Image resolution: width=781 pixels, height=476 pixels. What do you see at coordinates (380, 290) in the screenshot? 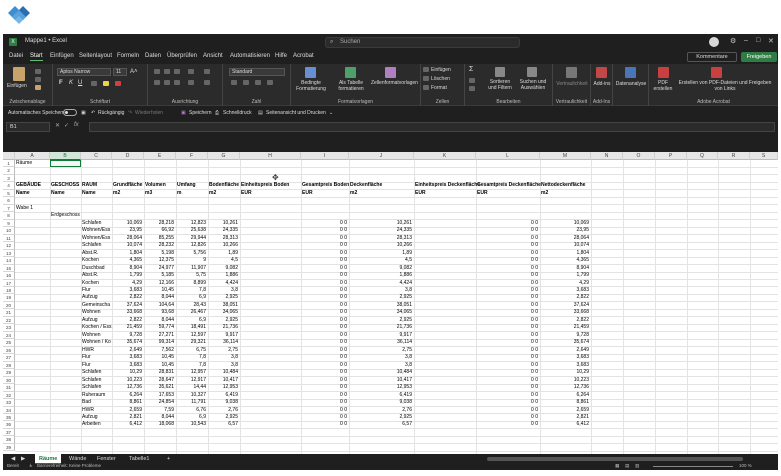
I see `value-cell: 3,8` at bounding box center [380, 290].